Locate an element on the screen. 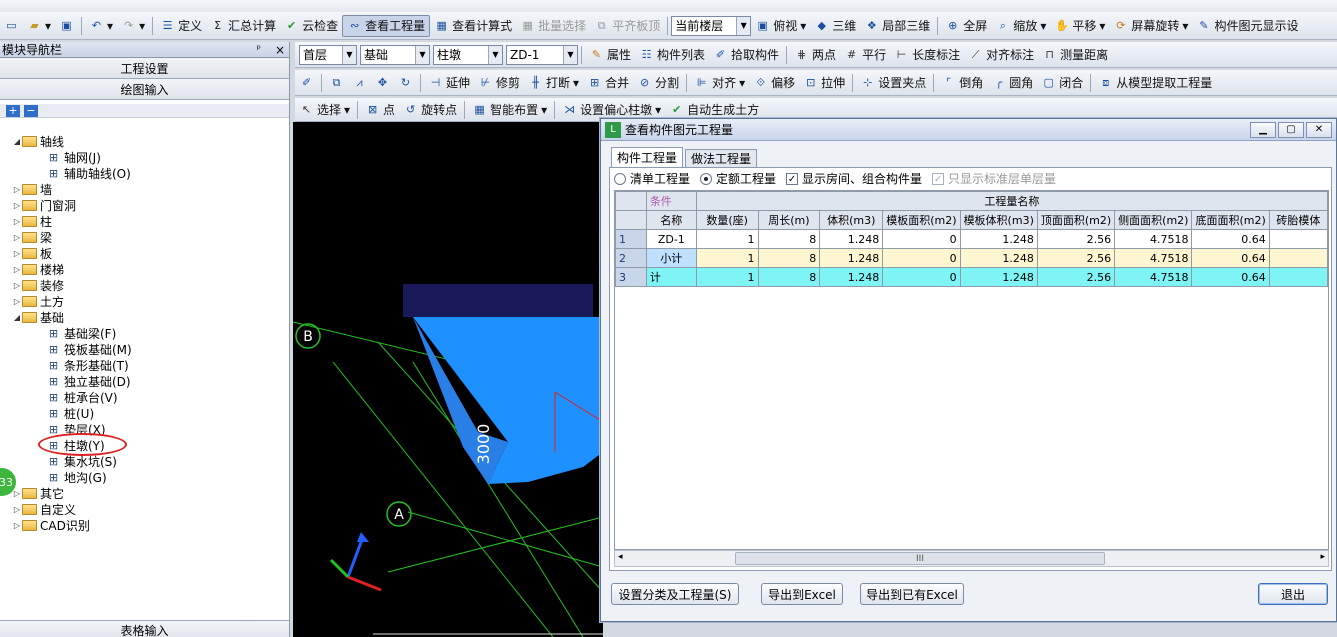  tree-folder-item: ▷ 其它 is located at coordinates (144, 493).